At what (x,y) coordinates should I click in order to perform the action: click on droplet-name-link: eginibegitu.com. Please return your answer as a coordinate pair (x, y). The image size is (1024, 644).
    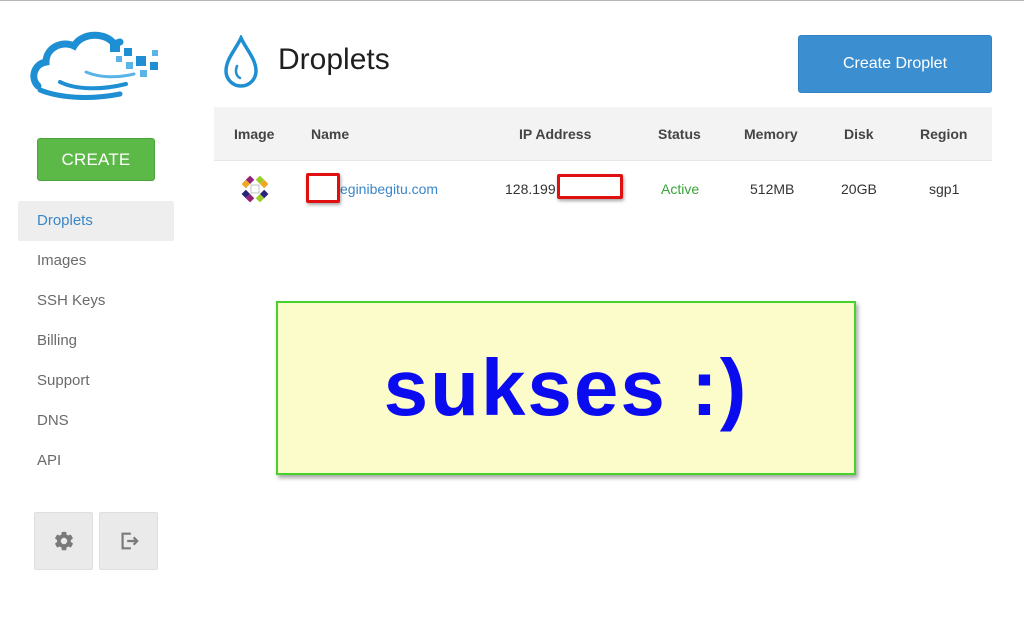
    Looking at the image, I should click on (389, 189).